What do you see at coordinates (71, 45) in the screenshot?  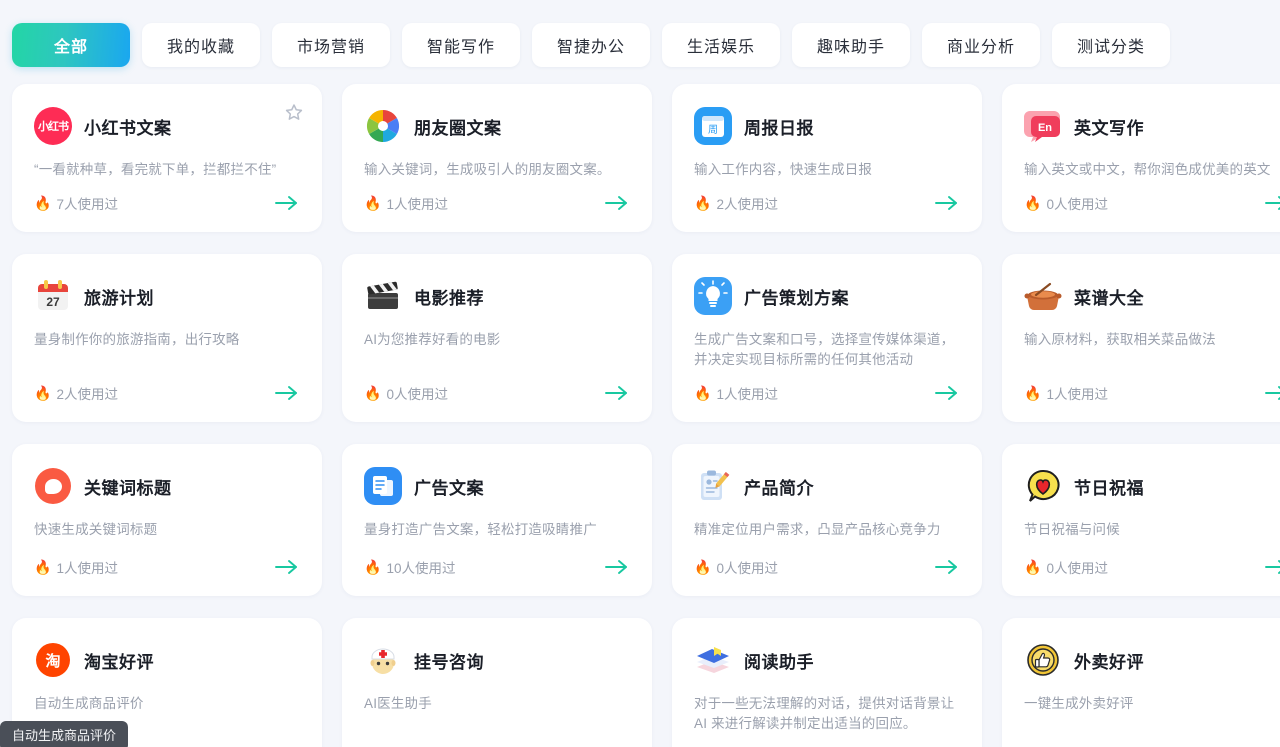 I see `category-tab-active: 全部` at bounding box center [71, 45].